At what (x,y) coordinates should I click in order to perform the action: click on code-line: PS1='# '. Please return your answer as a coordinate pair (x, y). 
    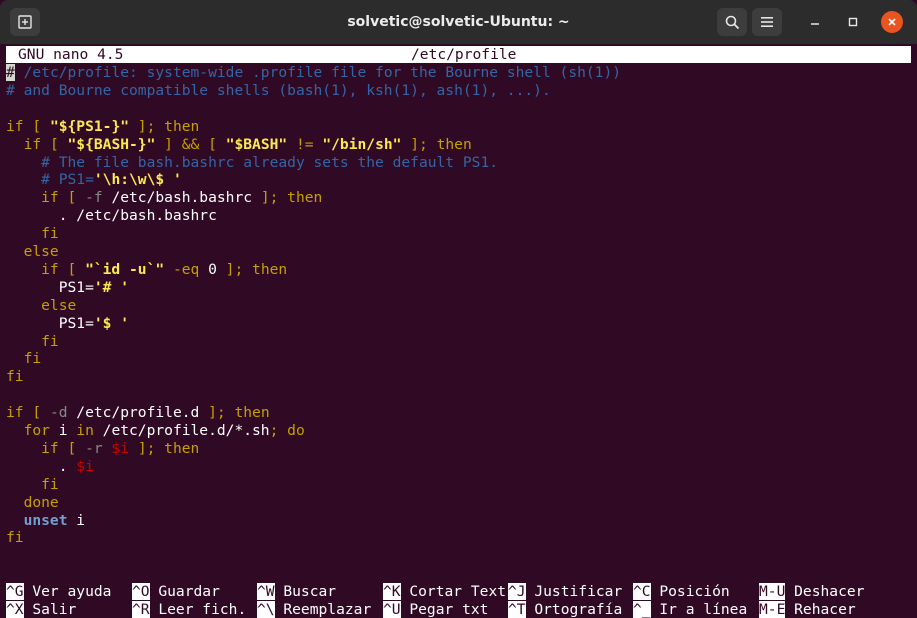
    Looking at the image, I should click on (67, 288).